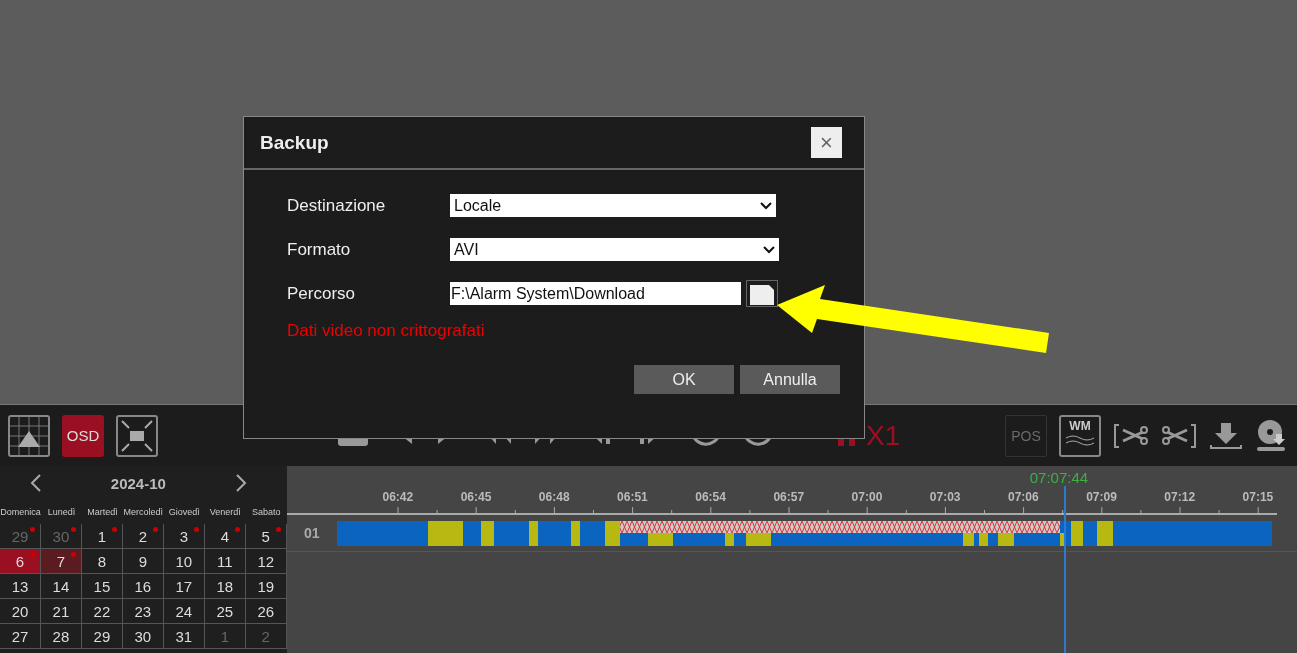 The width and height of the screenshot is (1297, 653). I want to click on dialog-button: OK, so click(684, 379).